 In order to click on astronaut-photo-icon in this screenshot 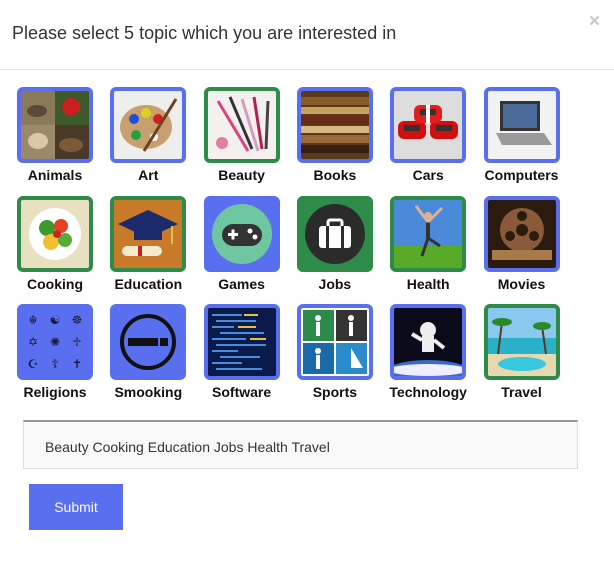, I will do `click(428, 342)`.